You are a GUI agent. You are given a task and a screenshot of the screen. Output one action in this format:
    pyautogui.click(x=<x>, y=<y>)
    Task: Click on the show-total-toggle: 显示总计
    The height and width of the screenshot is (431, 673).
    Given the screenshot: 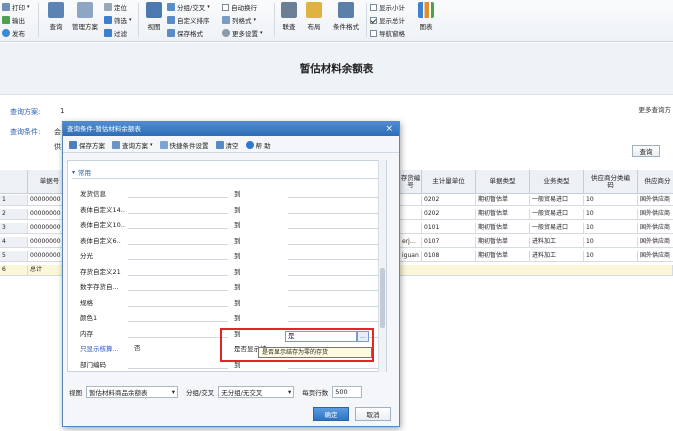 What is the action you would take?
    pyautogui.click(x=387, y=20)
    